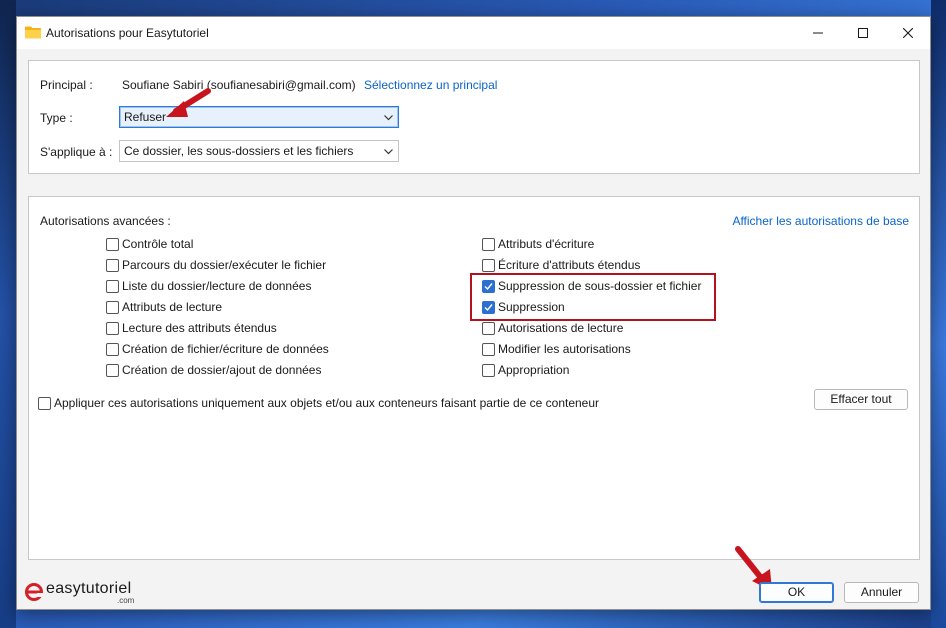 The height and width of the screenshot is (628, 946). Describe the element at coordinates (224, 265) in the screenshot. I see `permission-label: Parcours du dossier/exécuter le fichier` at that location.